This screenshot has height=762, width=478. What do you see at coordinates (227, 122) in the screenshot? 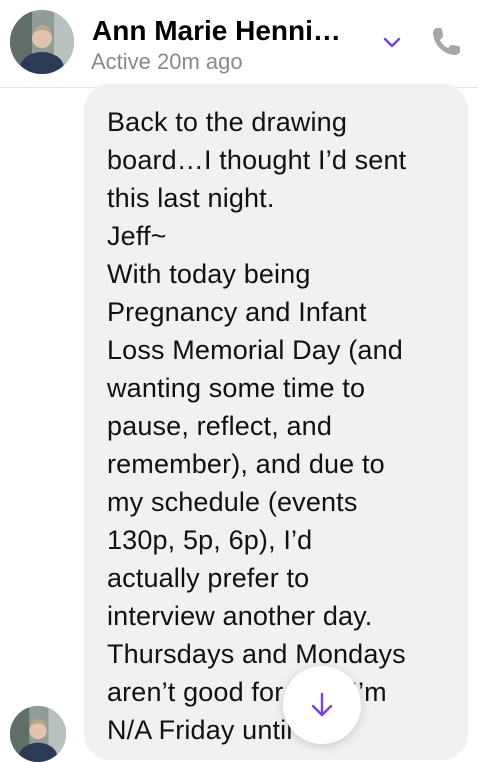
I see `message-line: Back to the drawing` at bounding box center [227, 122].